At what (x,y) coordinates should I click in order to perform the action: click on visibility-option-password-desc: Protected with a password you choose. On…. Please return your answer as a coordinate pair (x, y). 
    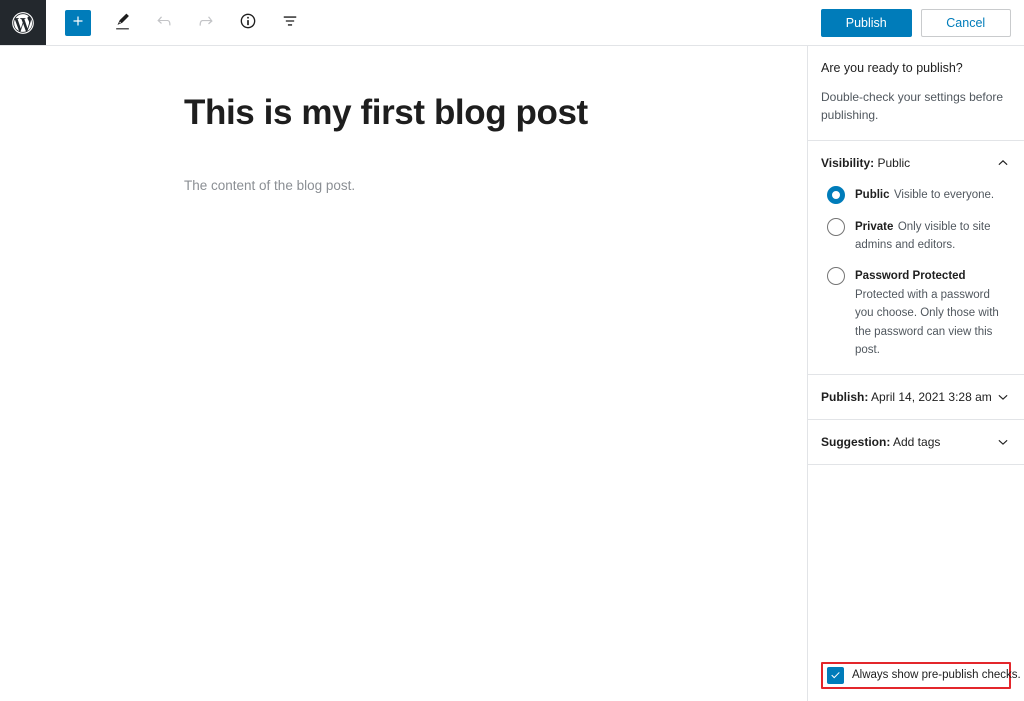
    Looking at the image, I should click on (927, 322).